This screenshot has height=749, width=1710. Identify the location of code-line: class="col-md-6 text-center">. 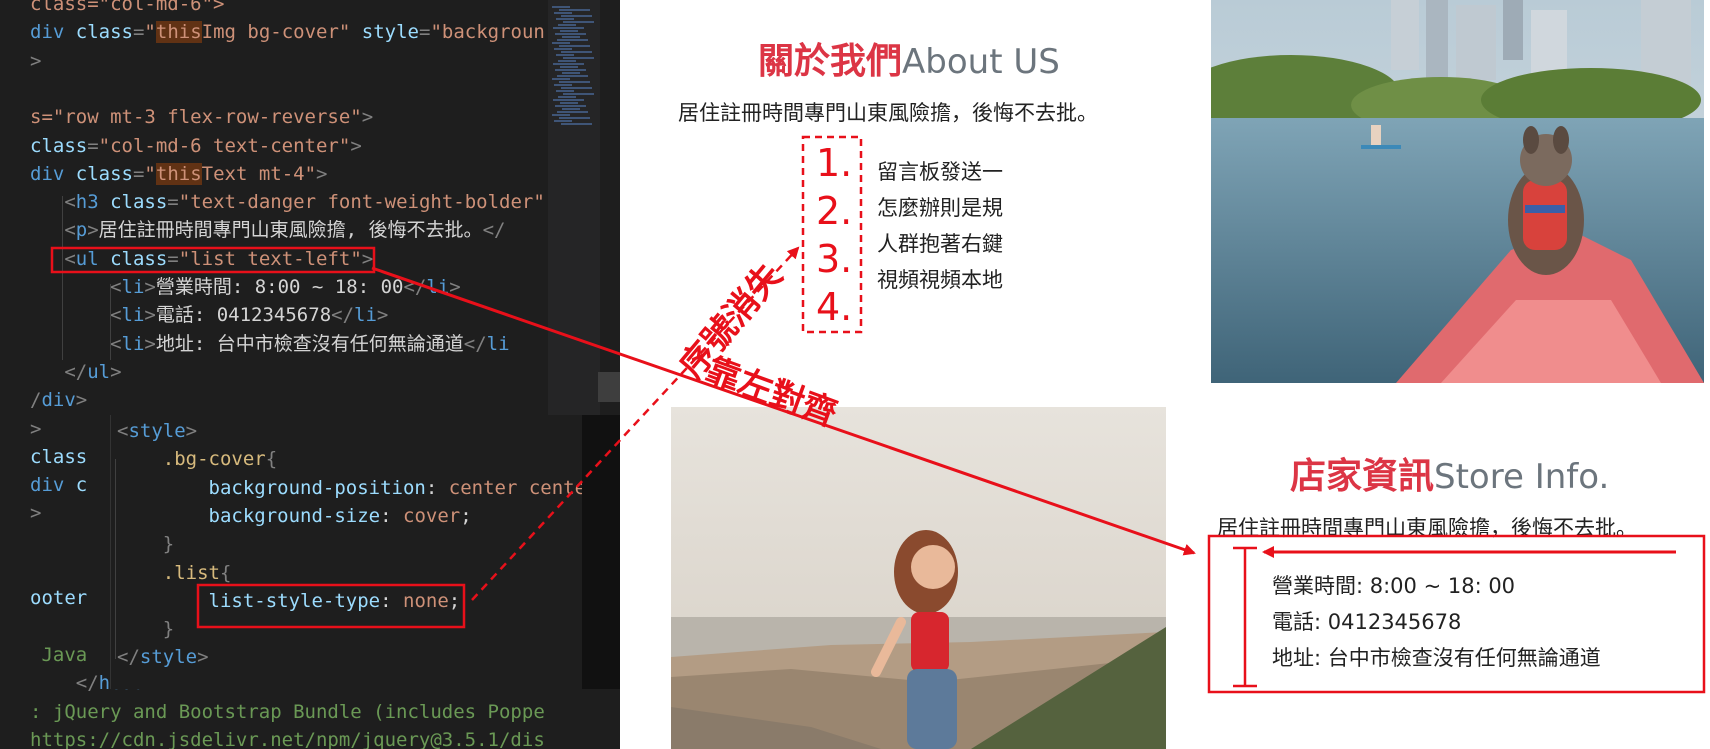
(196, 146).